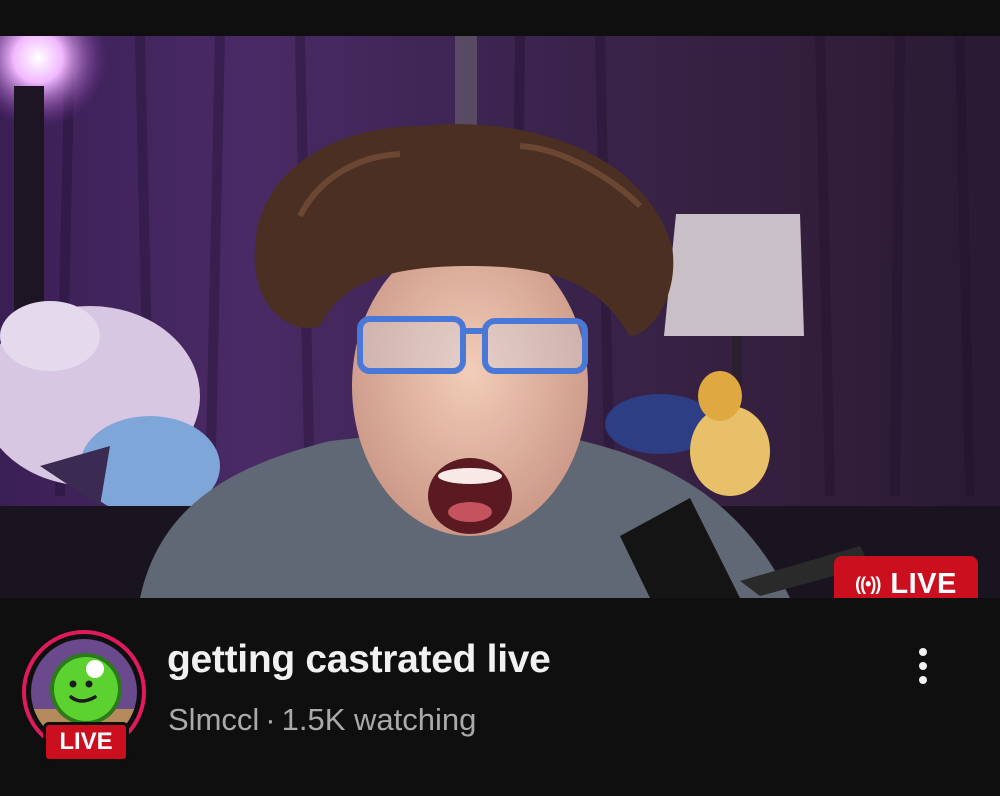 This screenshot has height=796, width=1000. Describe the element at coordinates (359, 660) in the screenshot. I see `video-title: getting castrated live` at that location.